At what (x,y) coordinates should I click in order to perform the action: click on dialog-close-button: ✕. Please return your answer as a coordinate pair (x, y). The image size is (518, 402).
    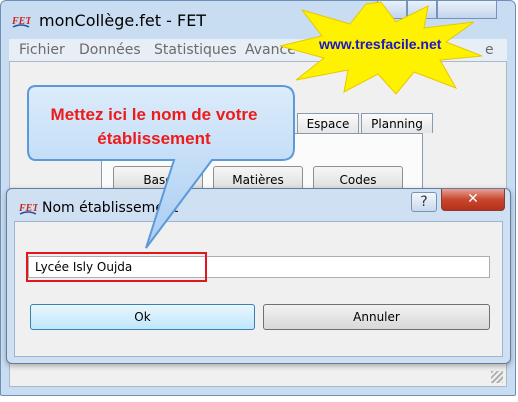
    Looking at the image, I should click on (473, 200).